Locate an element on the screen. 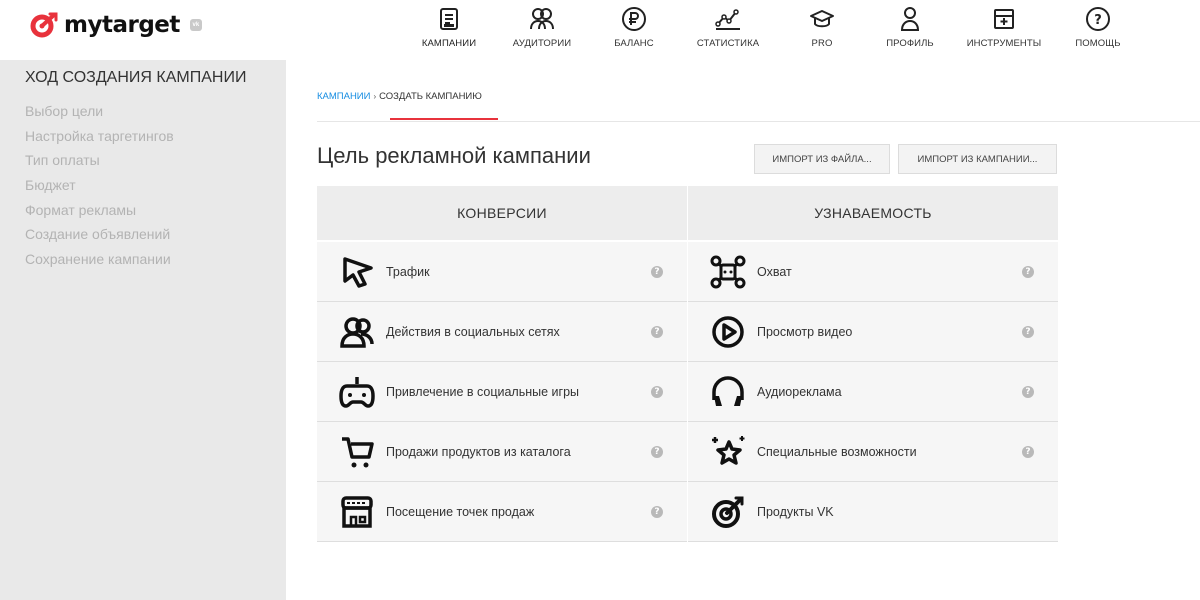  mytarget-logo: mytarget vk is located at coordinates (116, 25).